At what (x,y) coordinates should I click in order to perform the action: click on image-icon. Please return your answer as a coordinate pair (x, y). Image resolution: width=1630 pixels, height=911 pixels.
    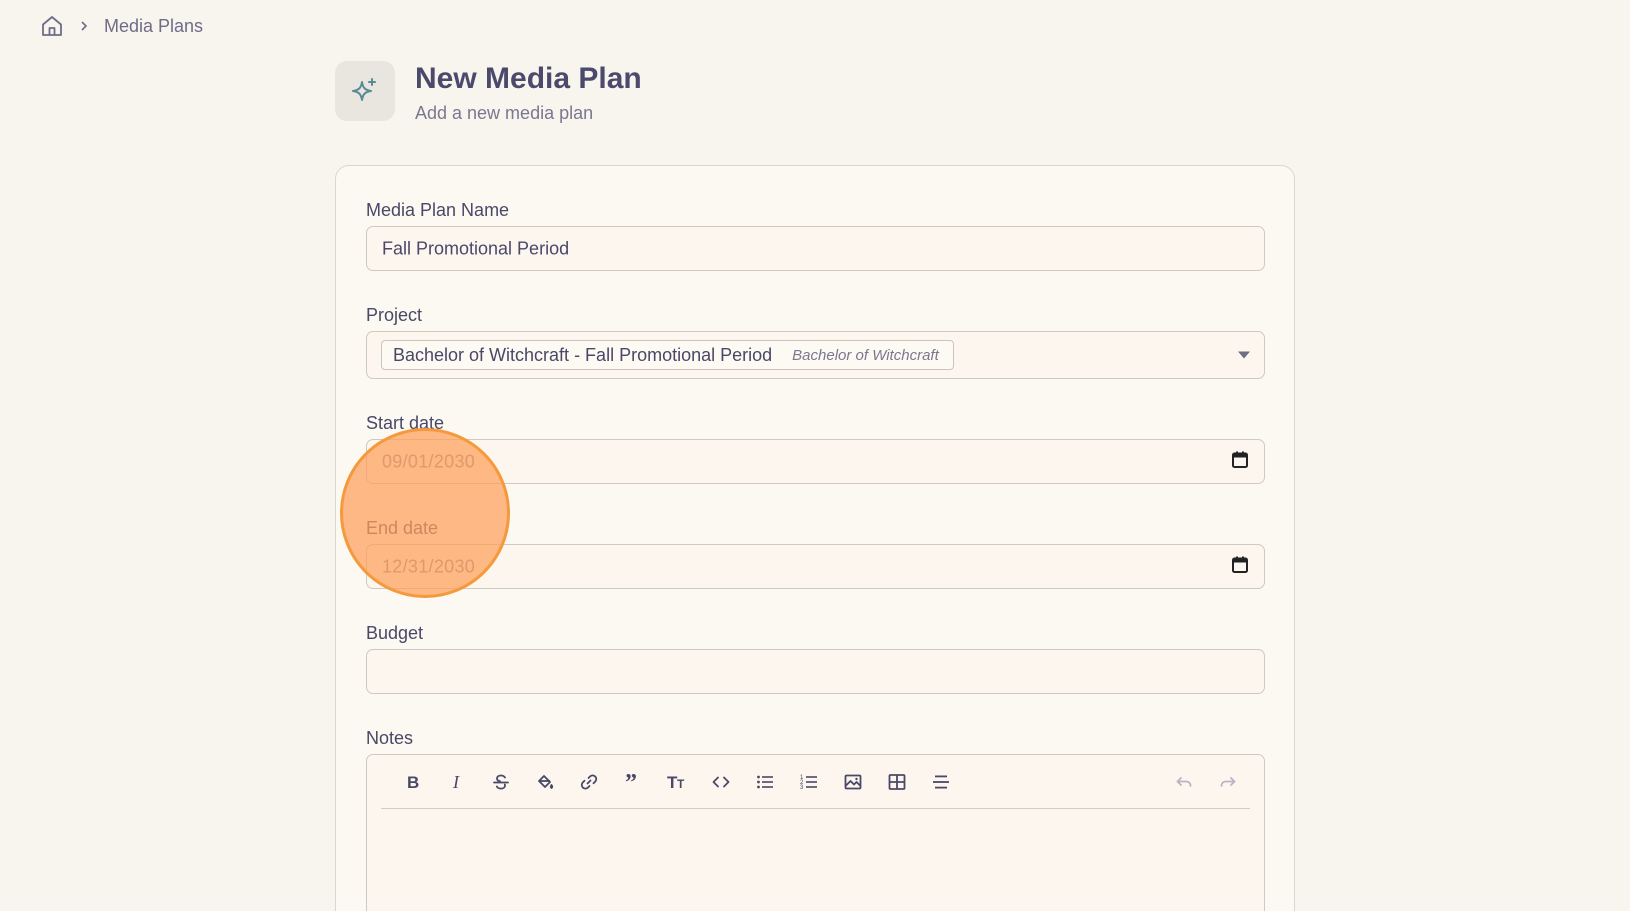
    Looking at the image, I should click on (853, 782).